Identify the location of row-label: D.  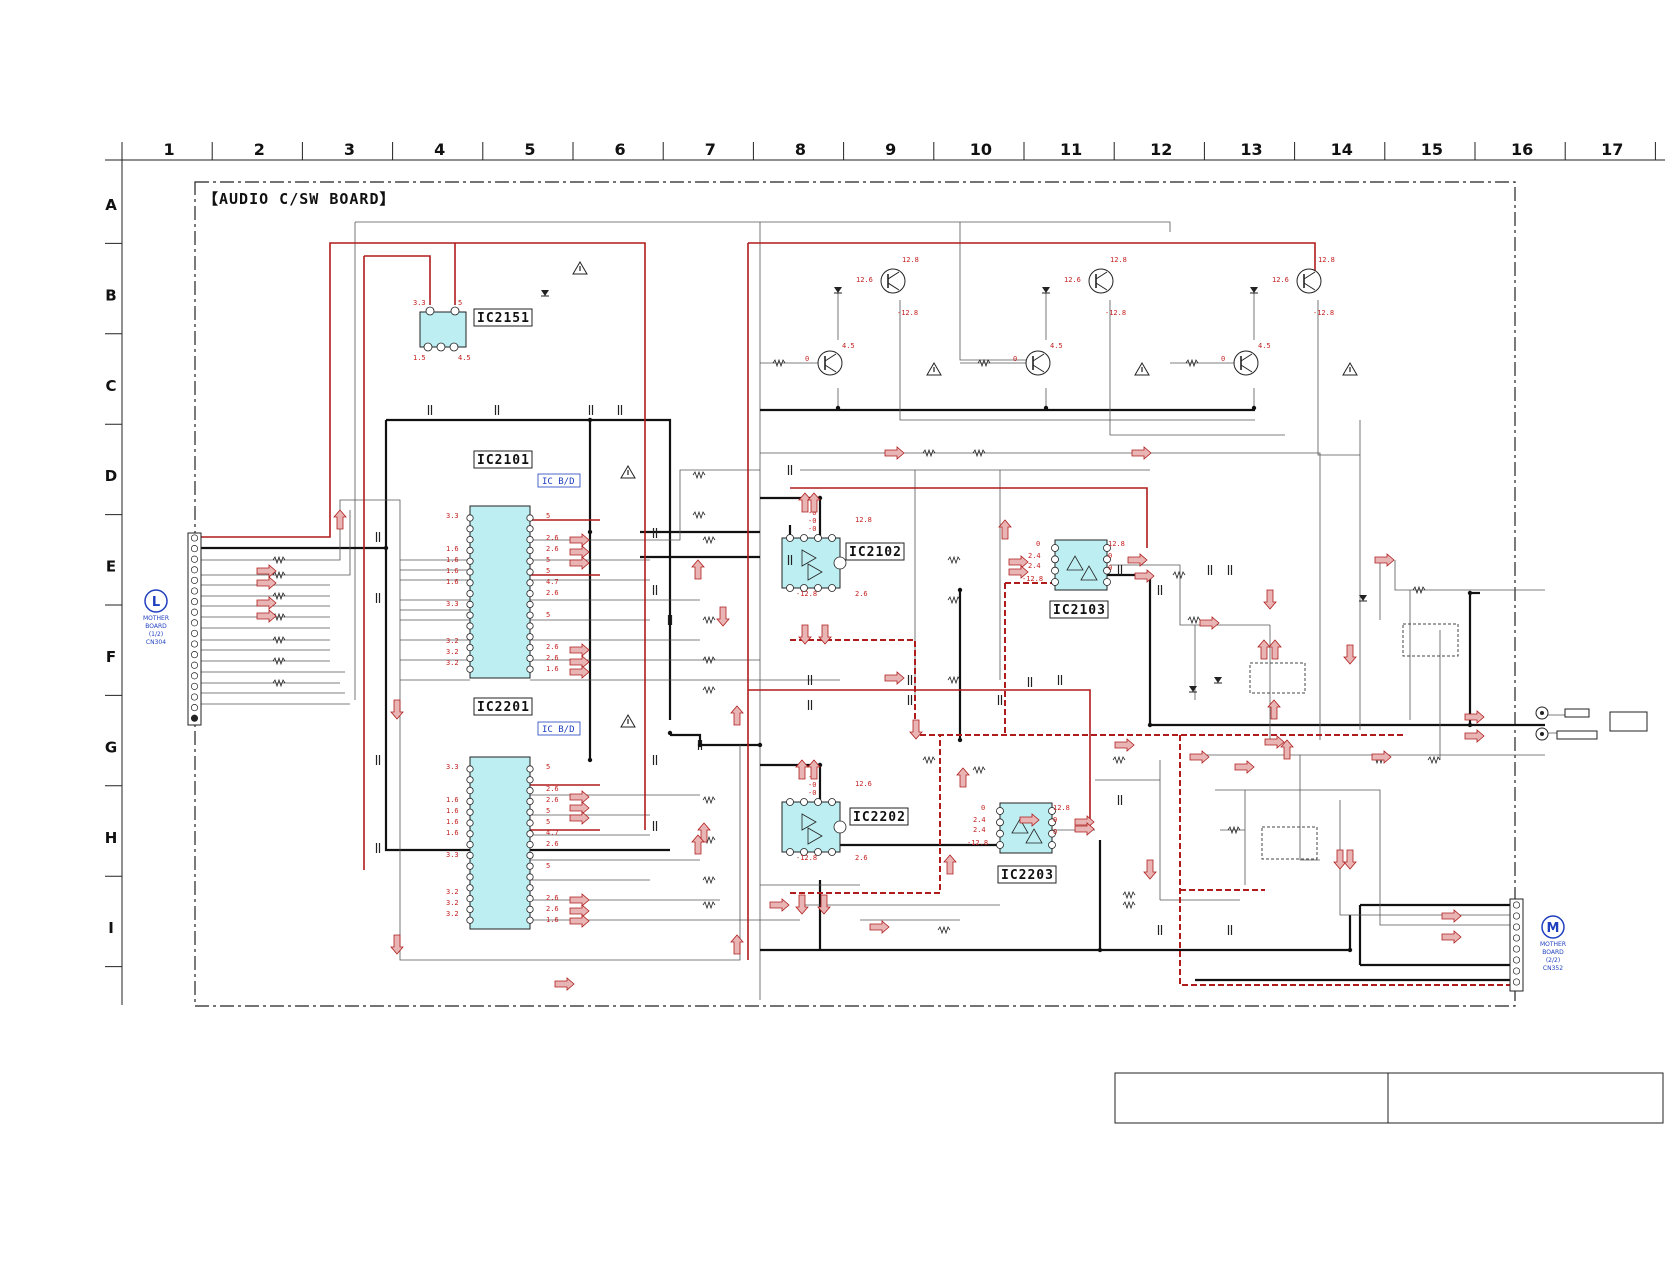
(111, 476).